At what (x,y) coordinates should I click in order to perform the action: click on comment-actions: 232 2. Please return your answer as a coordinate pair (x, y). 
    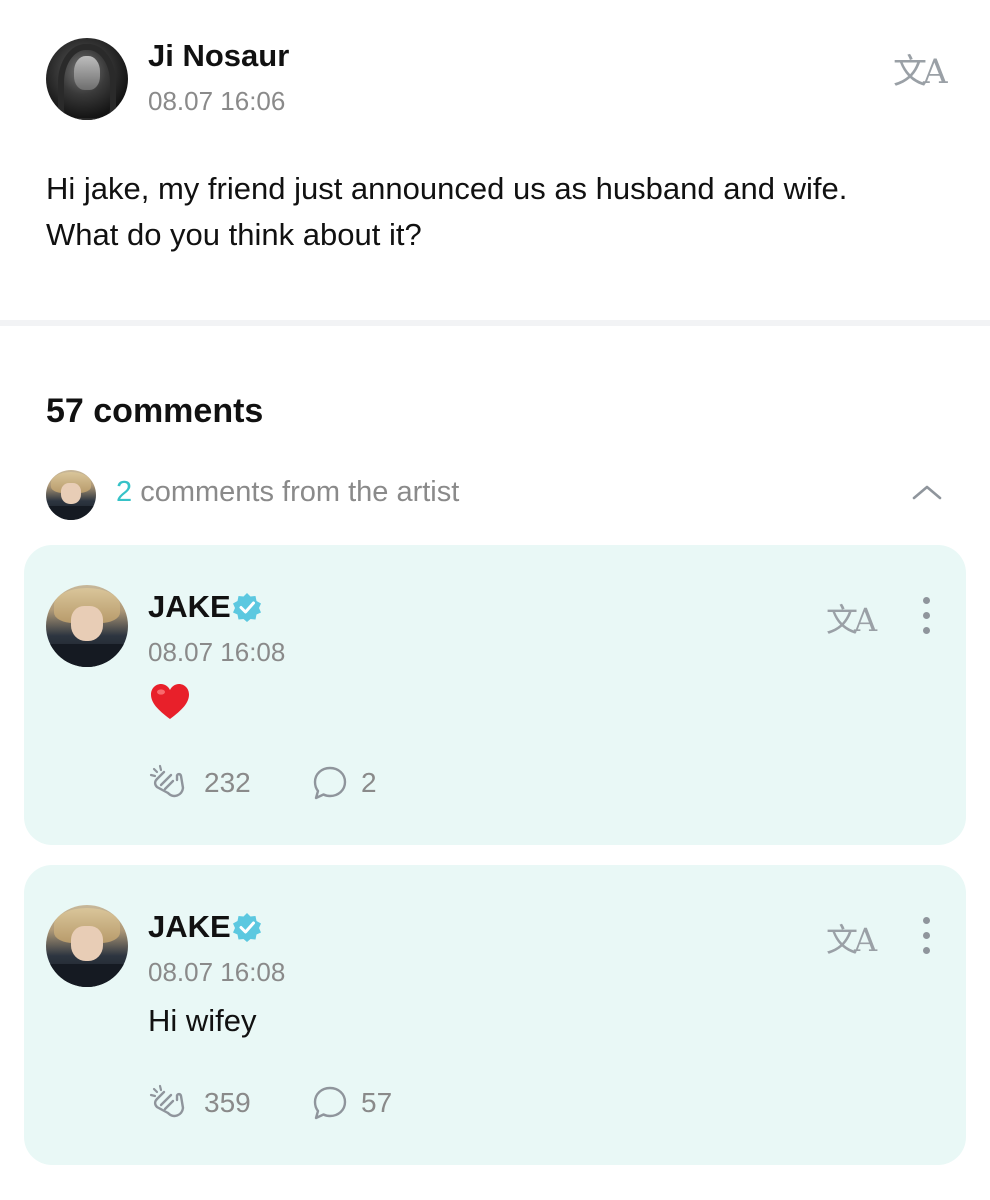
    Looking at the image, I should click on (348, 783).